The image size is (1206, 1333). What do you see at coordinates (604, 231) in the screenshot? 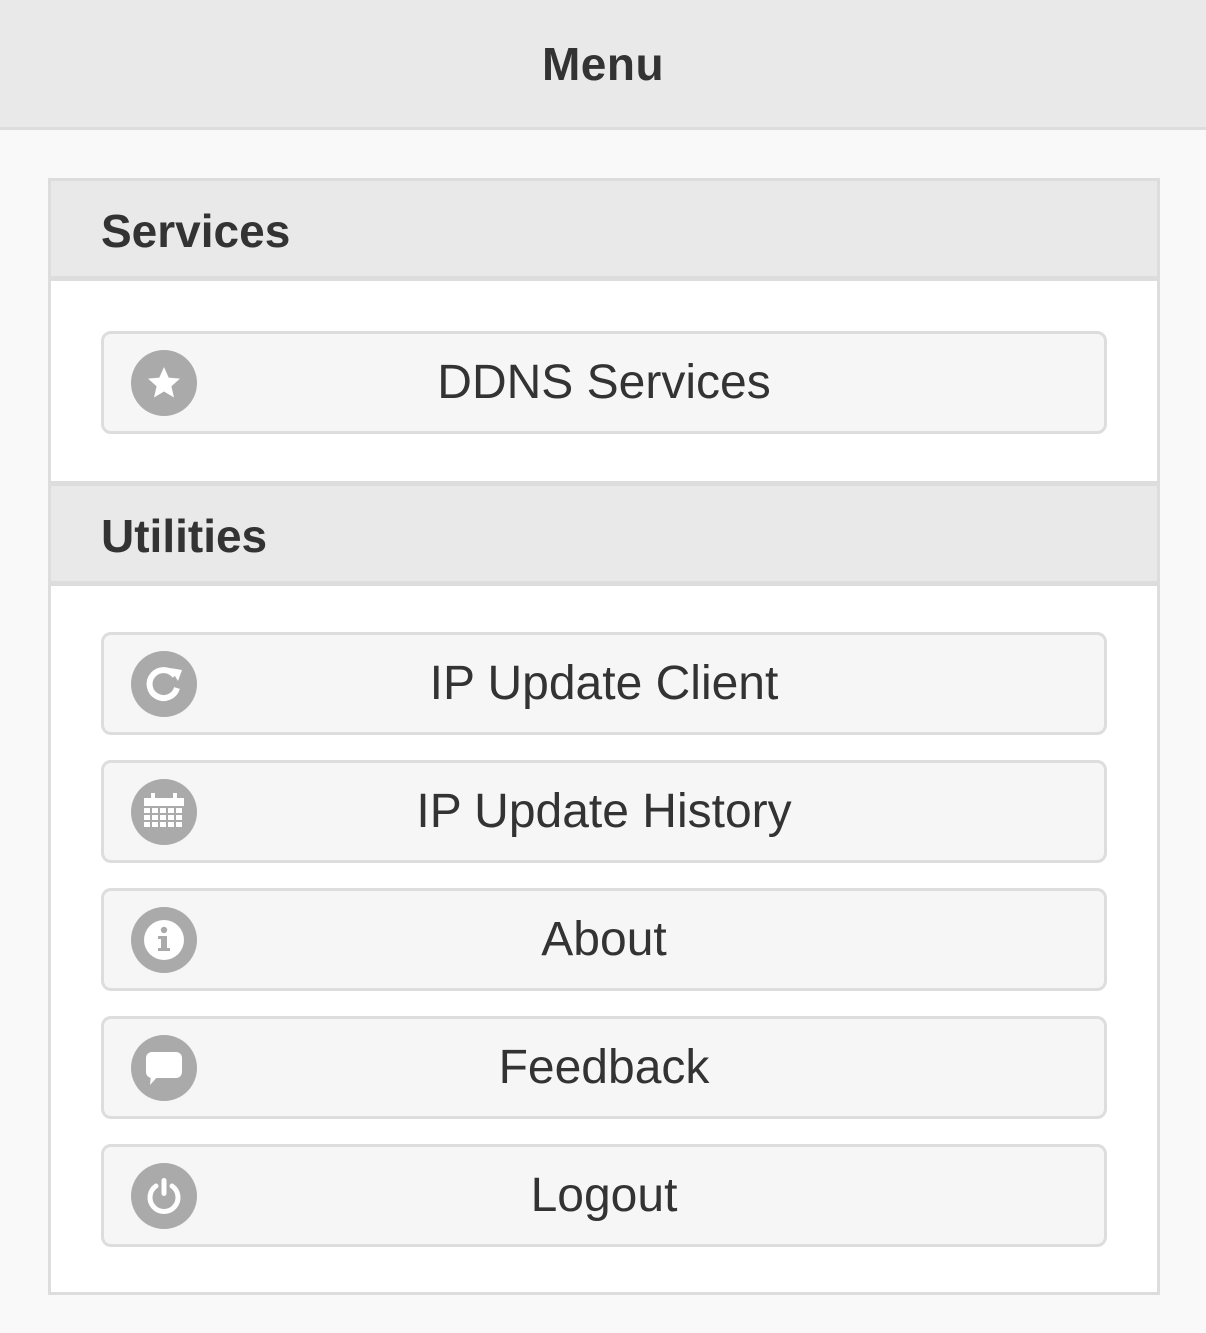
I see `section-header-services: Services` at bounding box center [604, 231].